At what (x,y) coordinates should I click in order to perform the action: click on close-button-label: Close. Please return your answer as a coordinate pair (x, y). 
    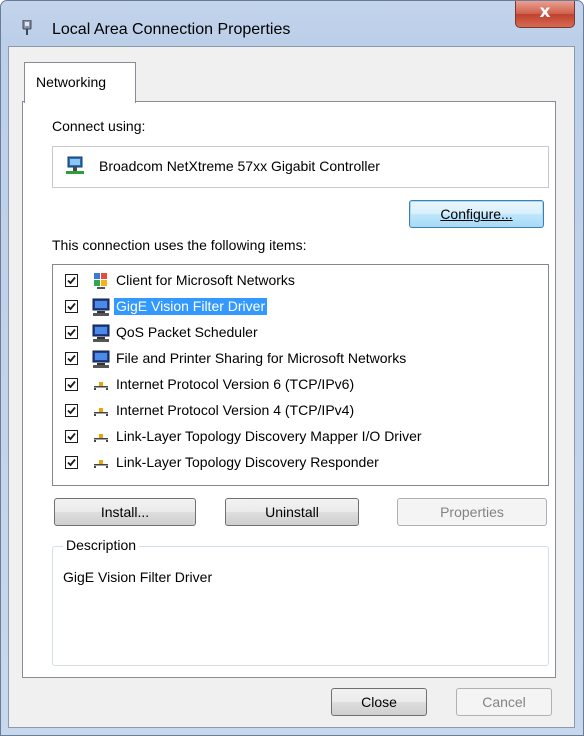
    Looking at the image, I should click on (379, 702).